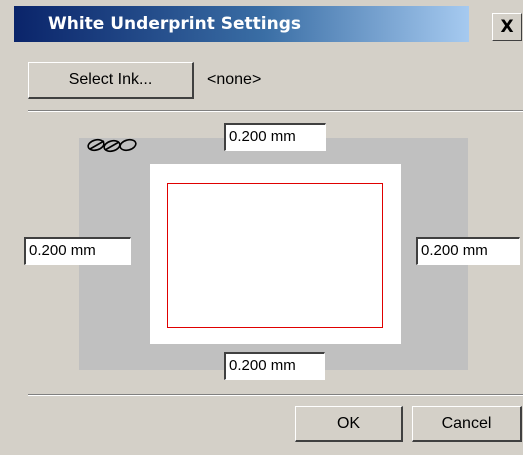 The image size is (523, 455). I want to click on ok-button: OK, so click(349, 424).